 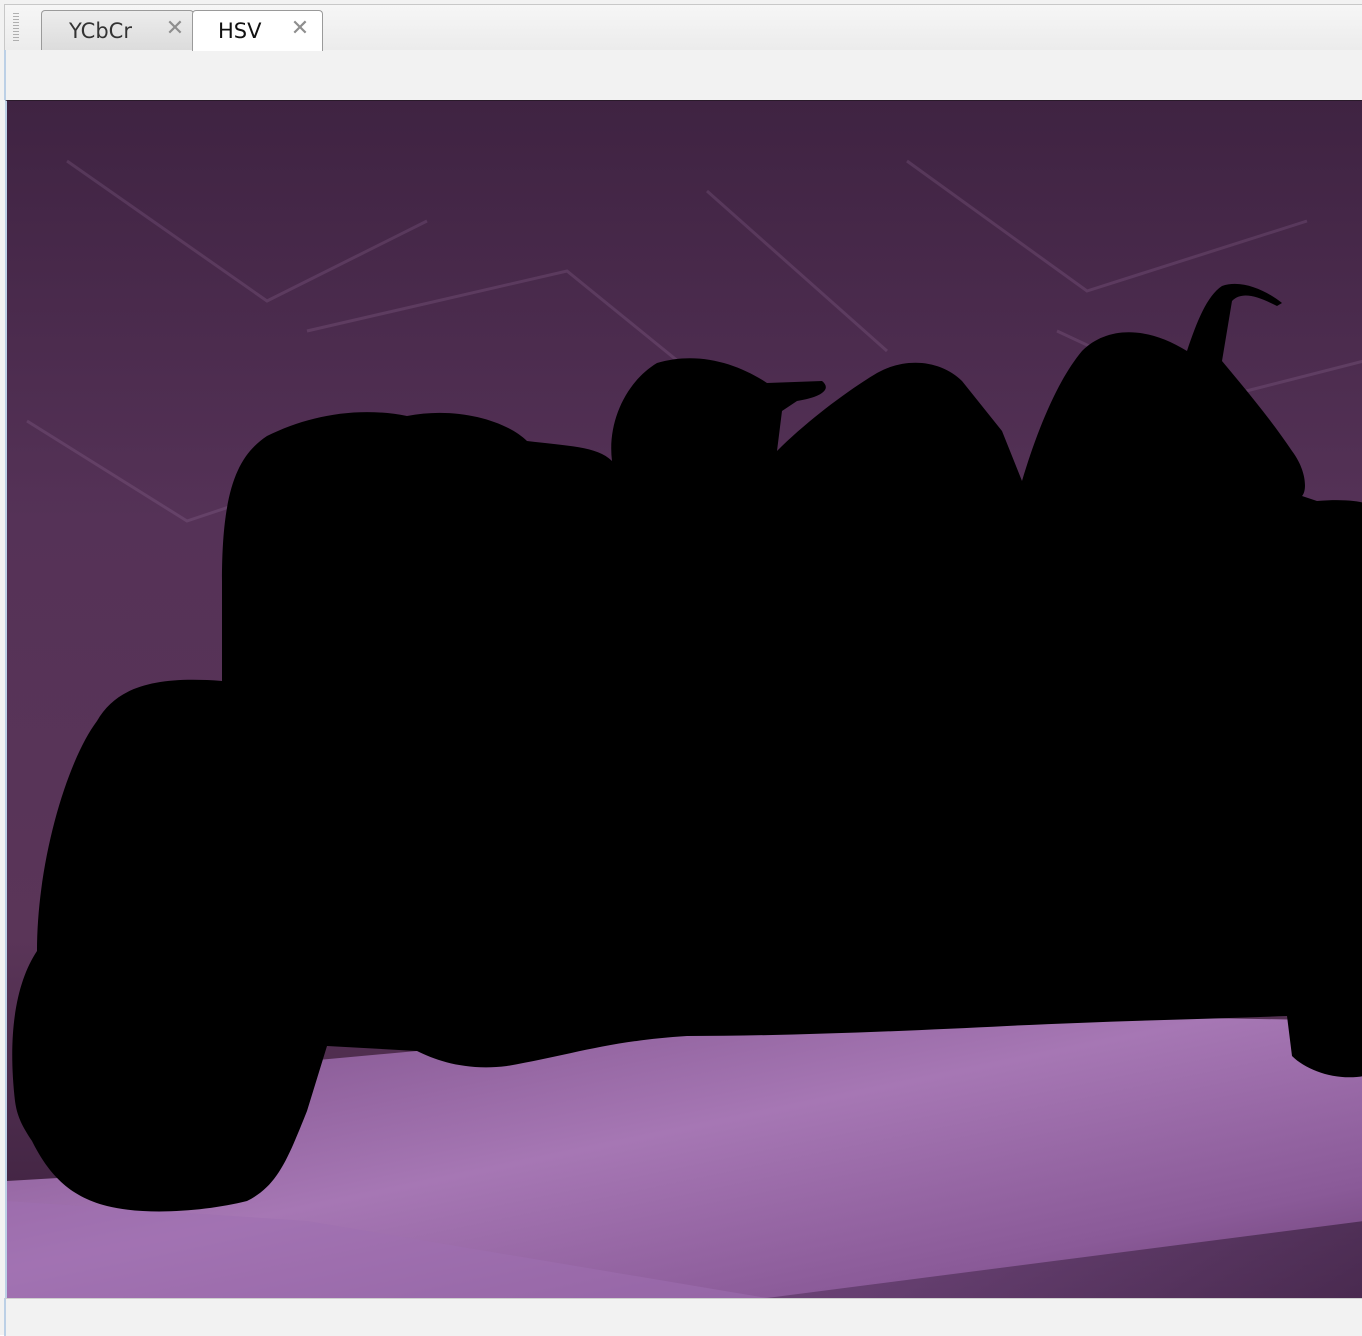 I want to click on tab-ycbcr: YCbCr ✕, so click(x=117, y=30).